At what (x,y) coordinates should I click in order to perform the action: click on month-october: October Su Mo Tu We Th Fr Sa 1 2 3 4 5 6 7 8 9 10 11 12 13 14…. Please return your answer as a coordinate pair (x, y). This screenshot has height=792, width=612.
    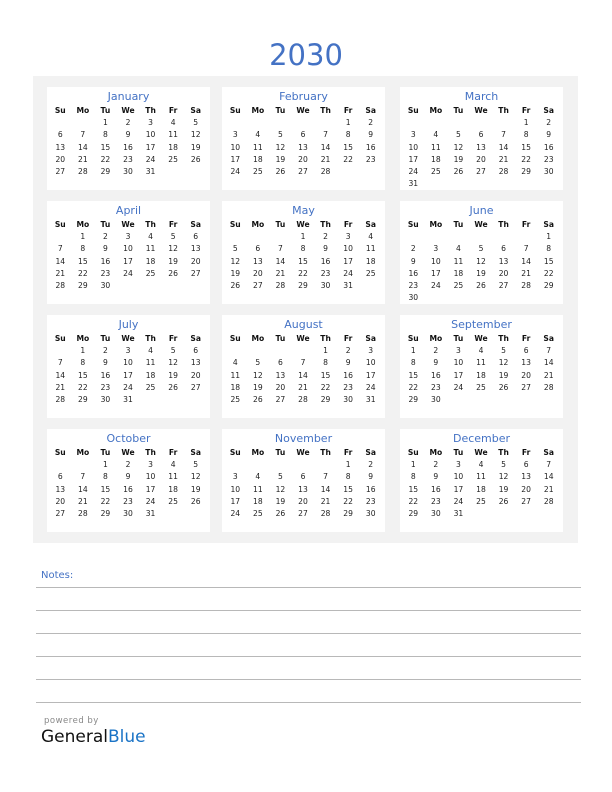
    Looking at the image, I should click on (128, 480).